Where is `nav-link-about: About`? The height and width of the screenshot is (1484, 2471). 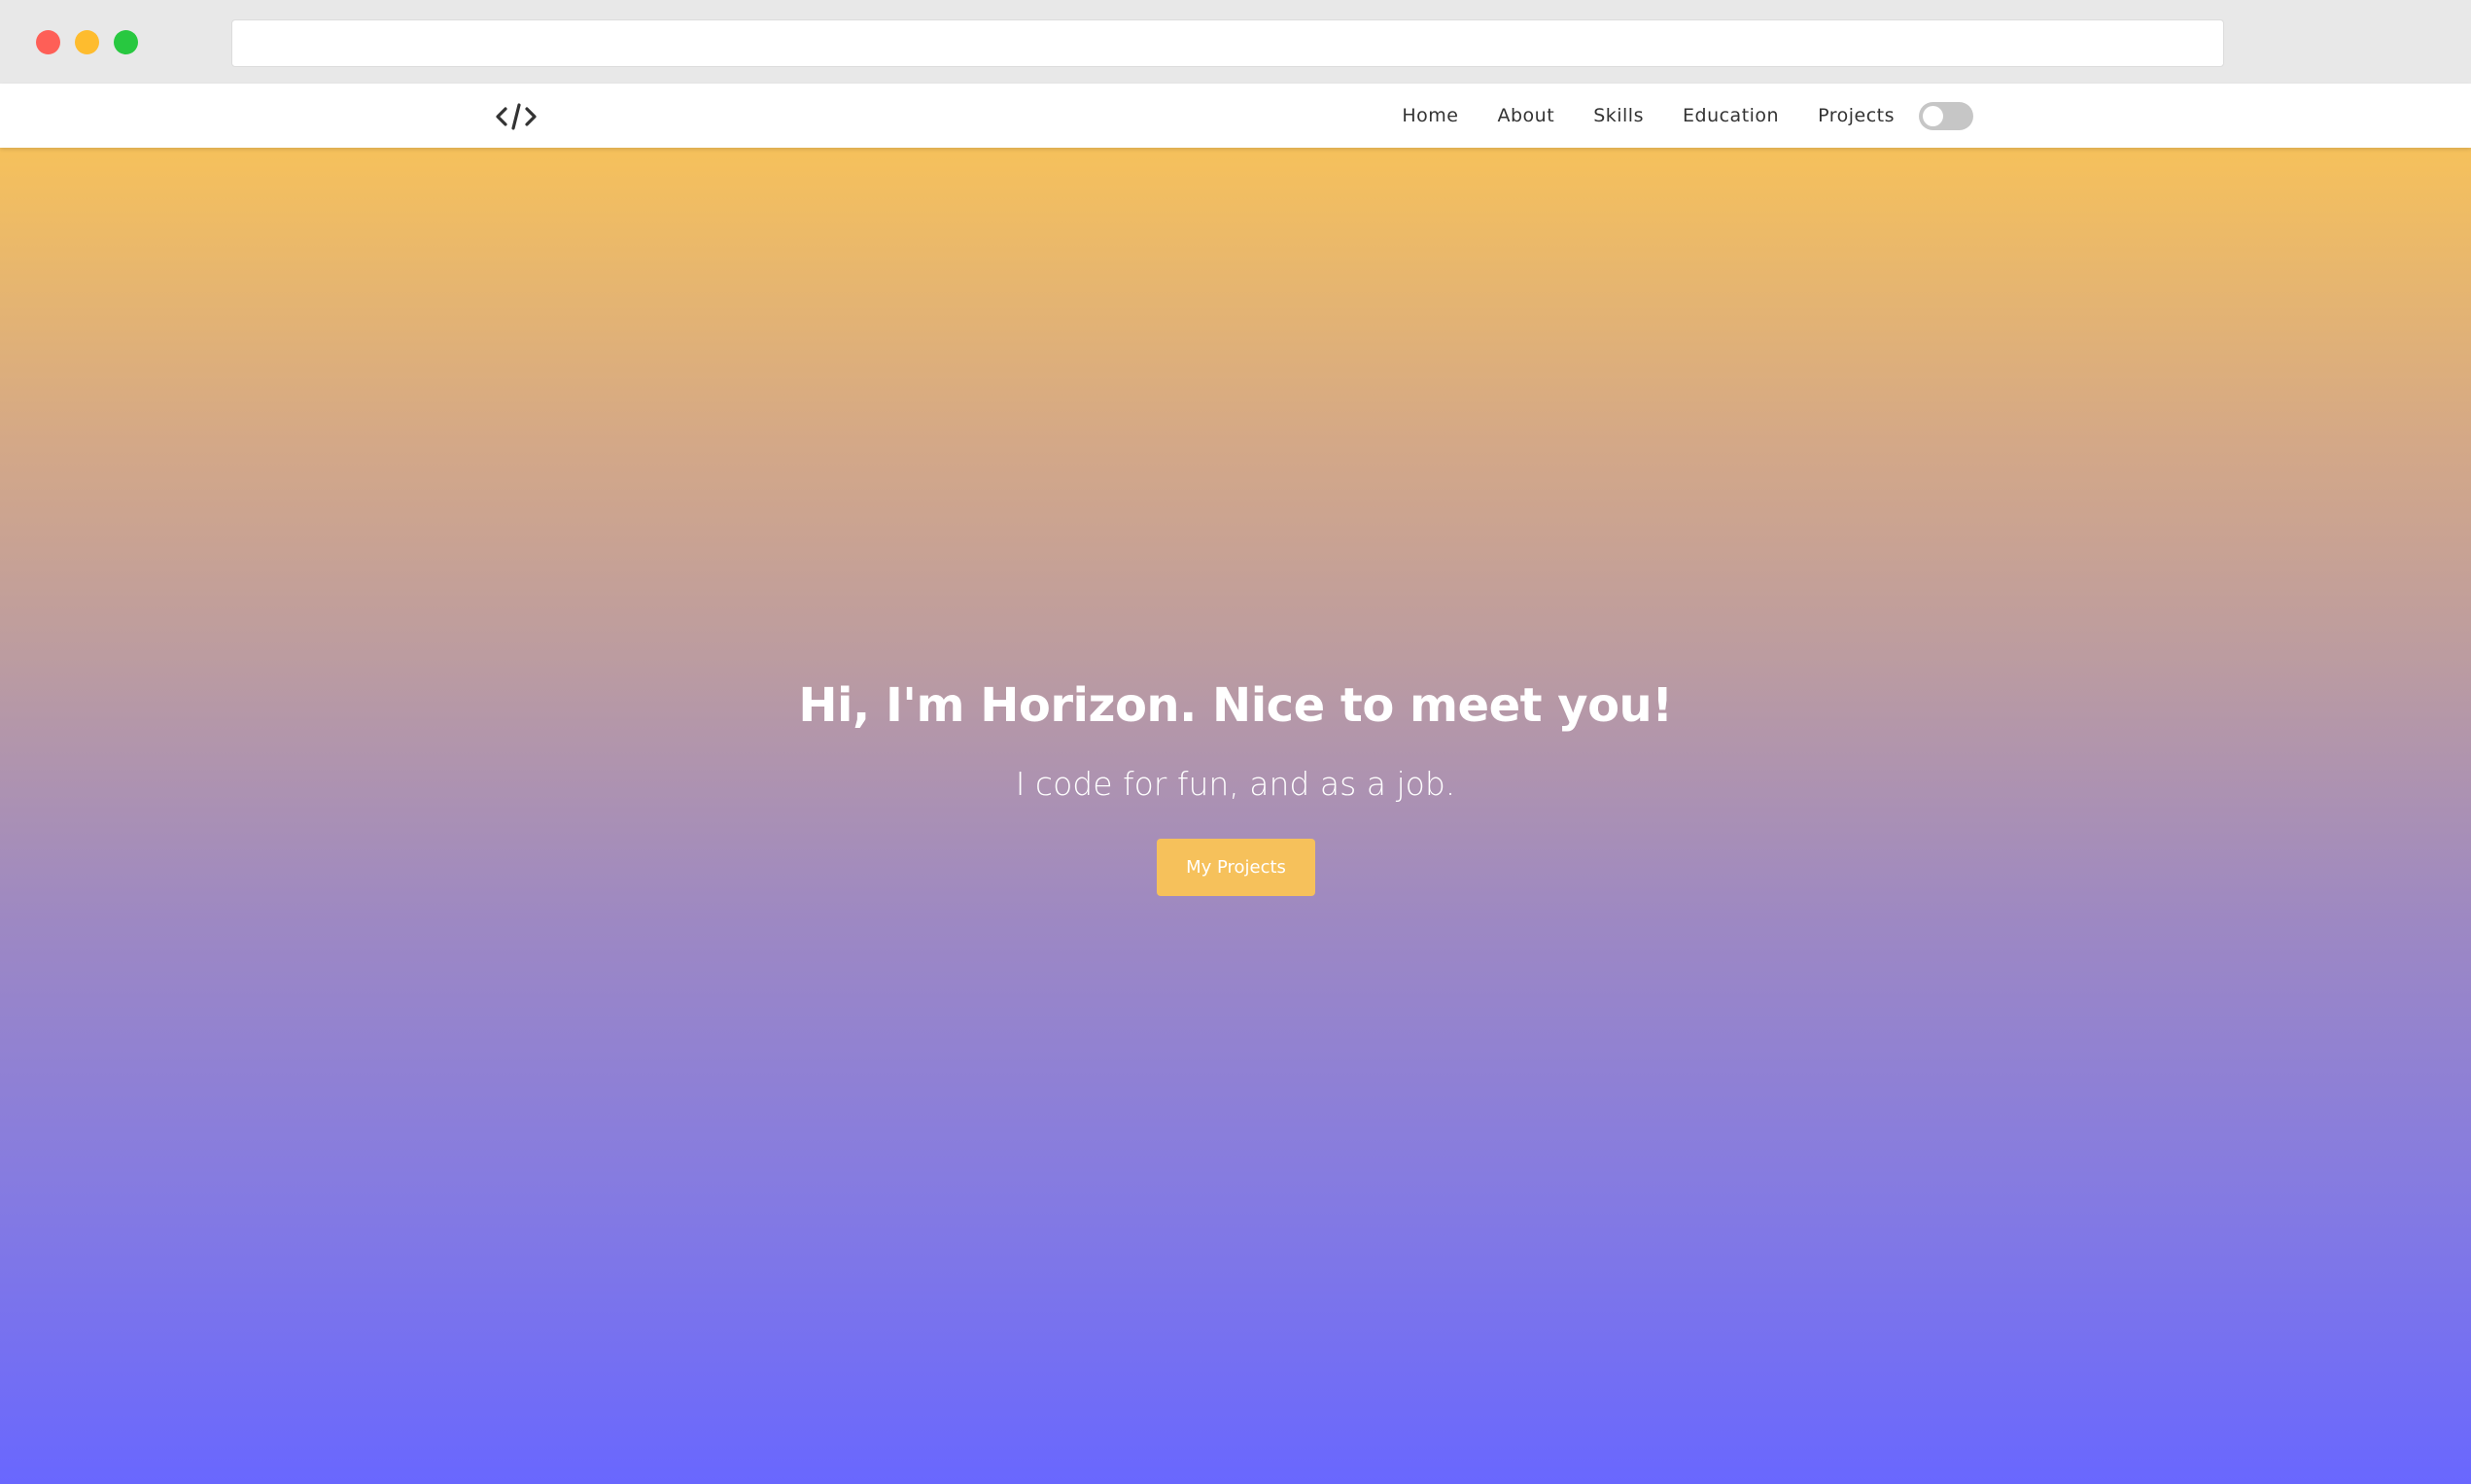
nav-link-about: About is located at coordinates (1526, 115).